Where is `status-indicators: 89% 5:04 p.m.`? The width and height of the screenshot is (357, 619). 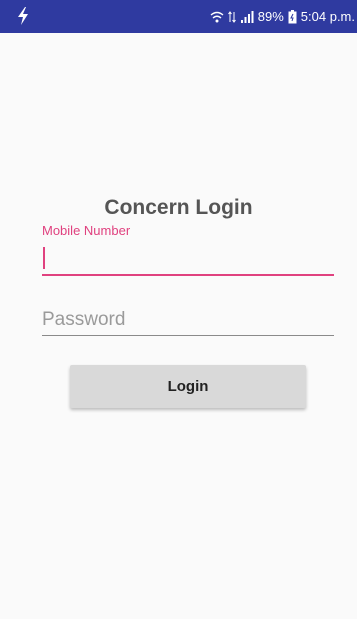 status-indicators: 89% 5:04 p.m. is located at coordinates (283, 16).